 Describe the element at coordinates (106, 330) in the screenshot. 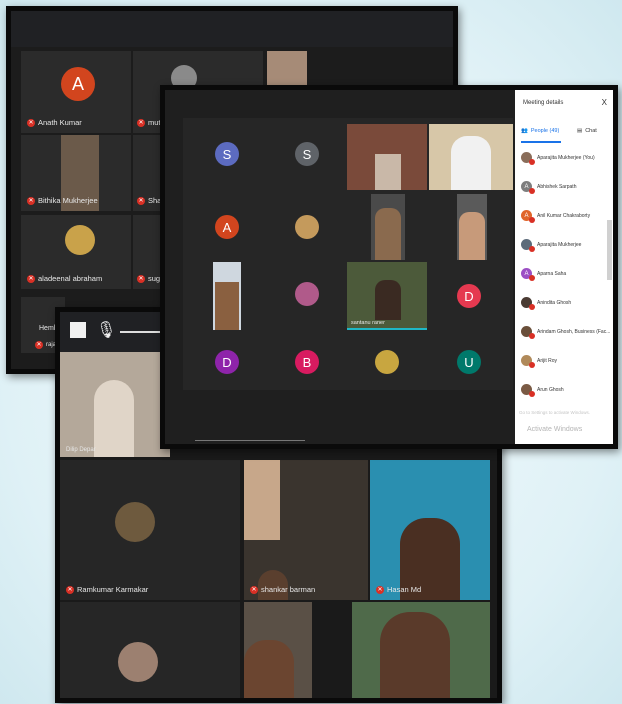

I see `microphone-icon: 🎙` at that location.